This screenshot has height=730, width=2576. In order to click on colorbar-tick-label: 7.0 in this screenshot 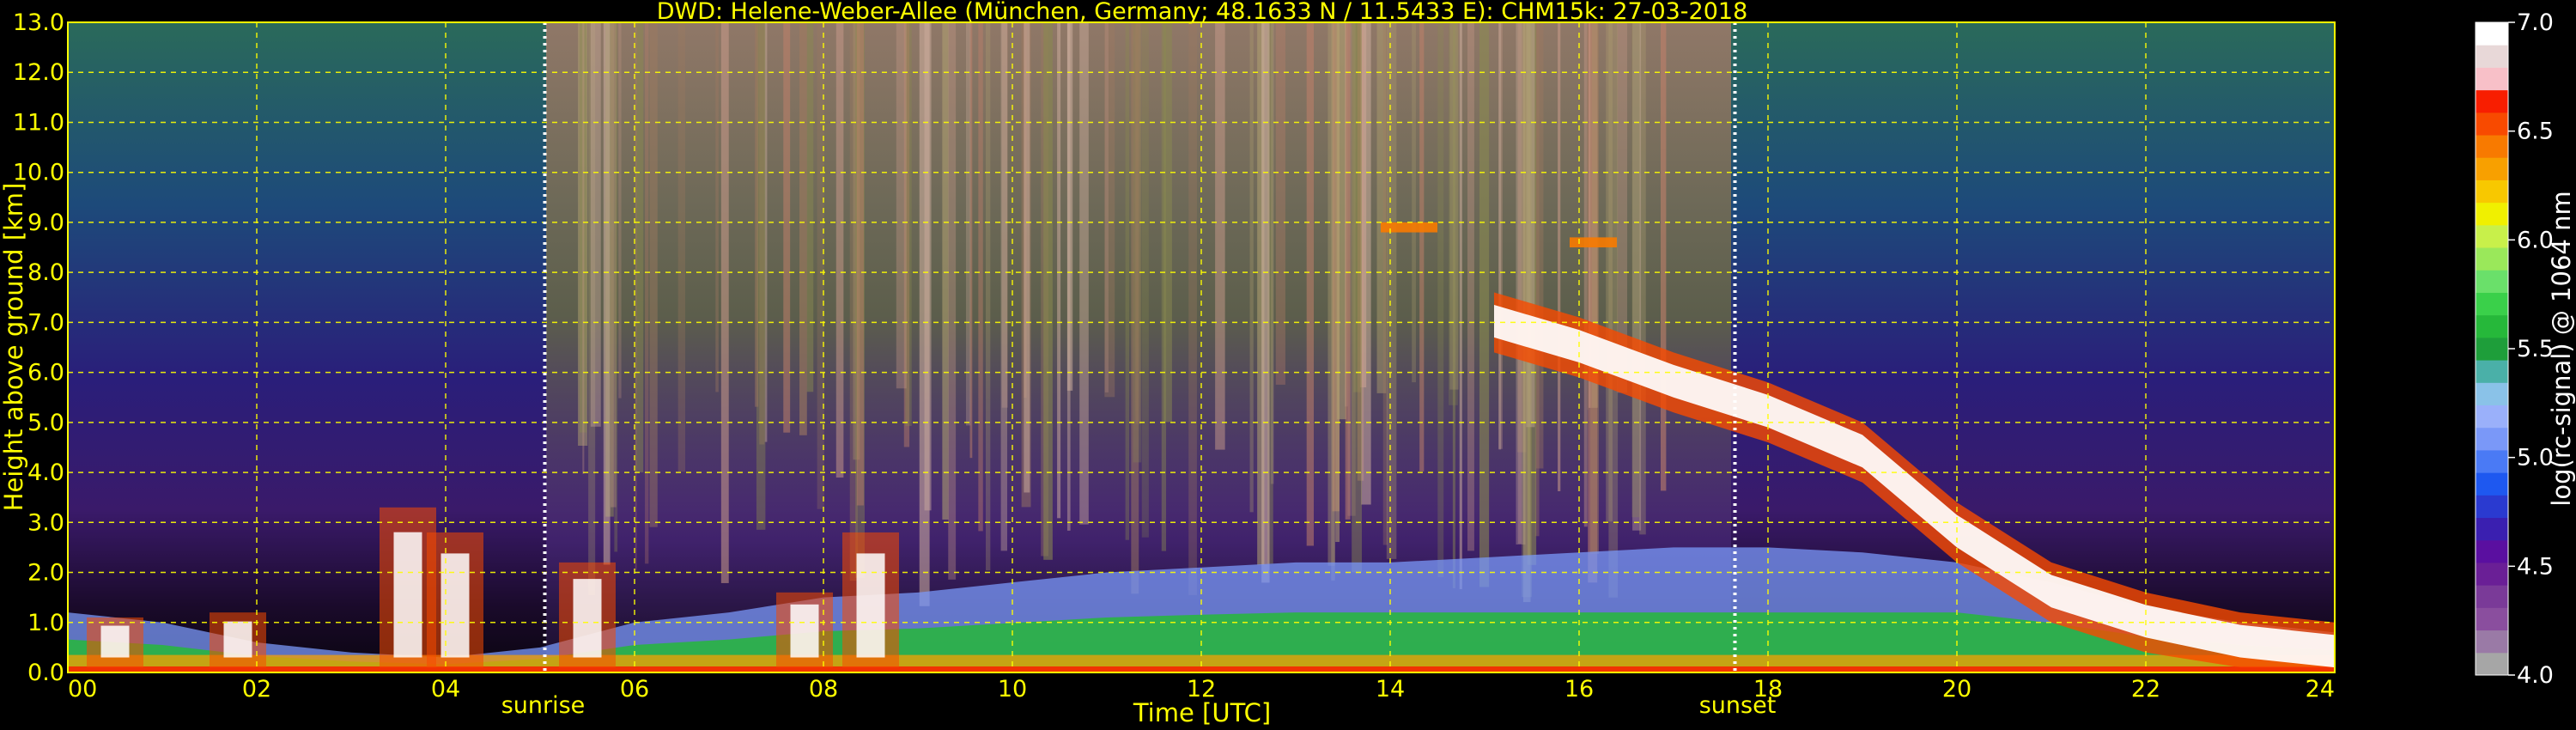, I will do `click(2536, 22)`.